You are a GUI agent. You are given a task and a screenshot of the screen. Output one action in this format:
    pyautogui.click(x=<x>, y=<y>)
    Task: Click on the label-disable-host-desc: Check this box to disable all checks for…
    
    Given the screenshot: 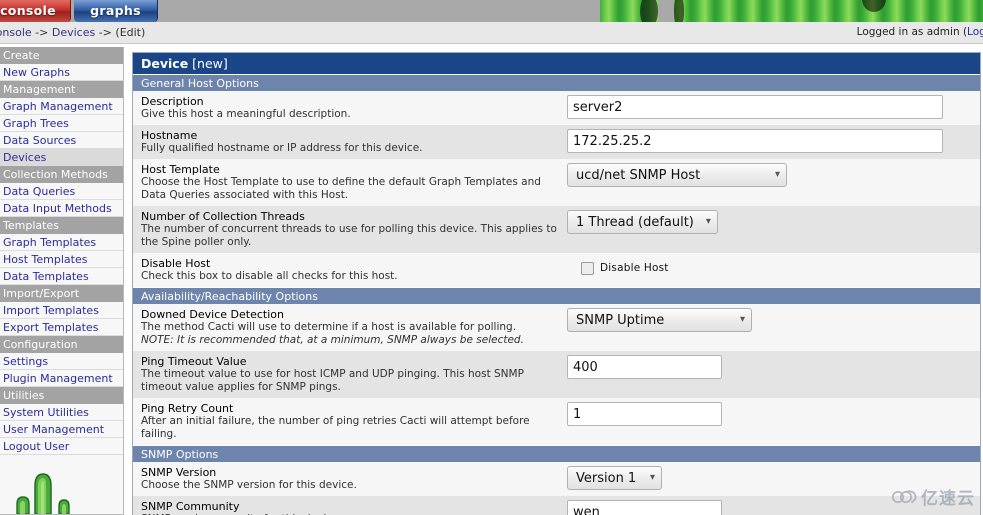 What is the action you would take?
    pyautogui.click(x=269, y=276)
    